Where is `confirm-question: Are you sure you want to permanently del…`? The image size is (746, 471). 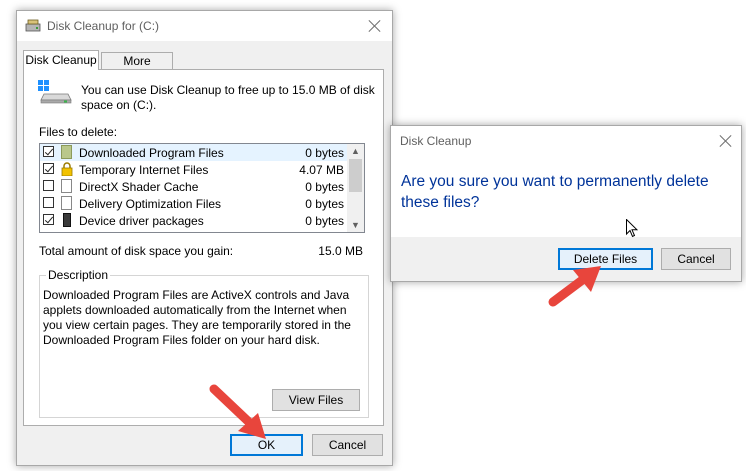
confirm-question: Are you sure you want to permanently del… is located at coordinates (555, 192).